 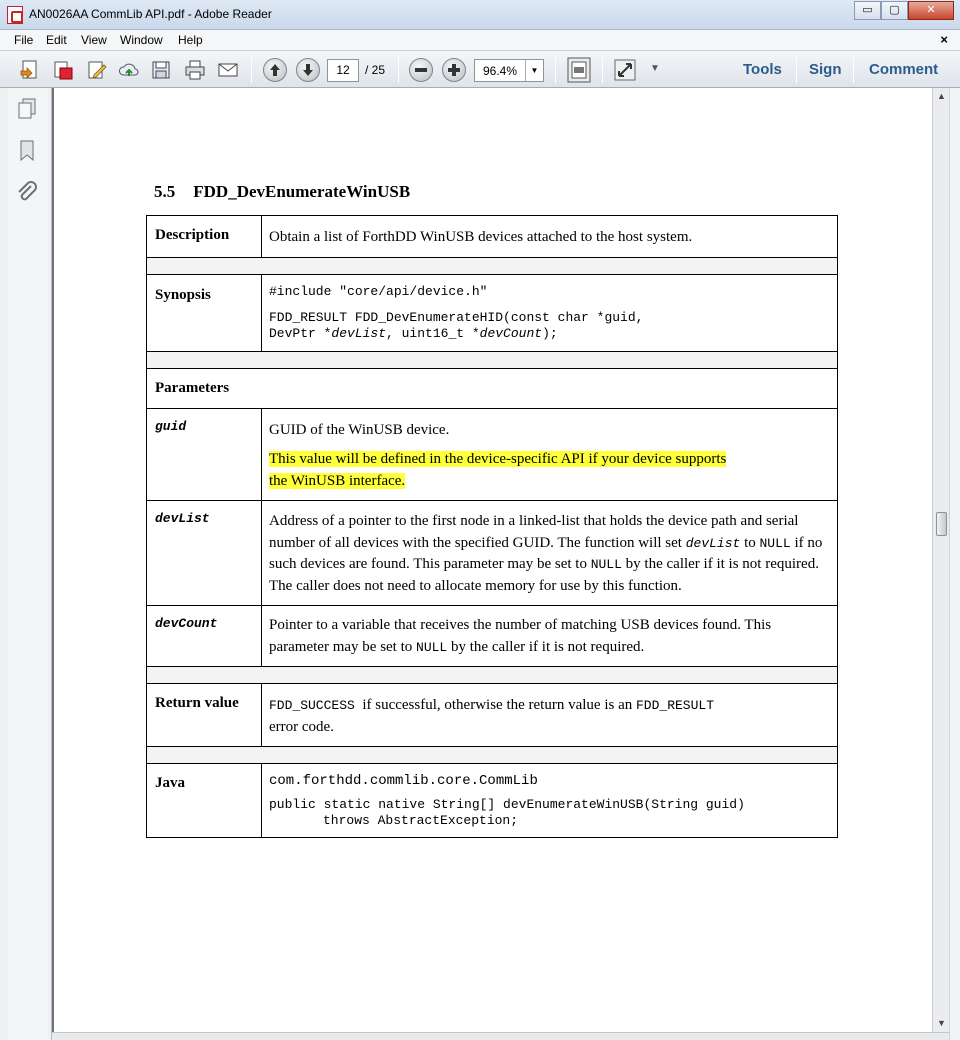 I want to click on email-icon, so click(x=228, y=70).